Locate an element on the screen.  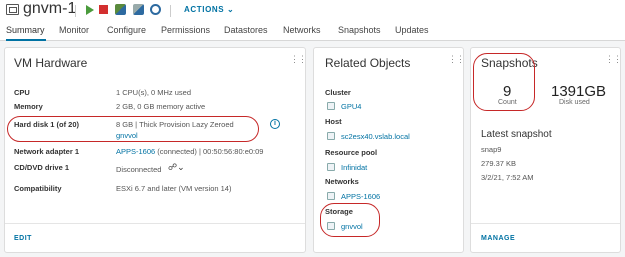
tab-networks: Networks is located at coordinates (302, 30).